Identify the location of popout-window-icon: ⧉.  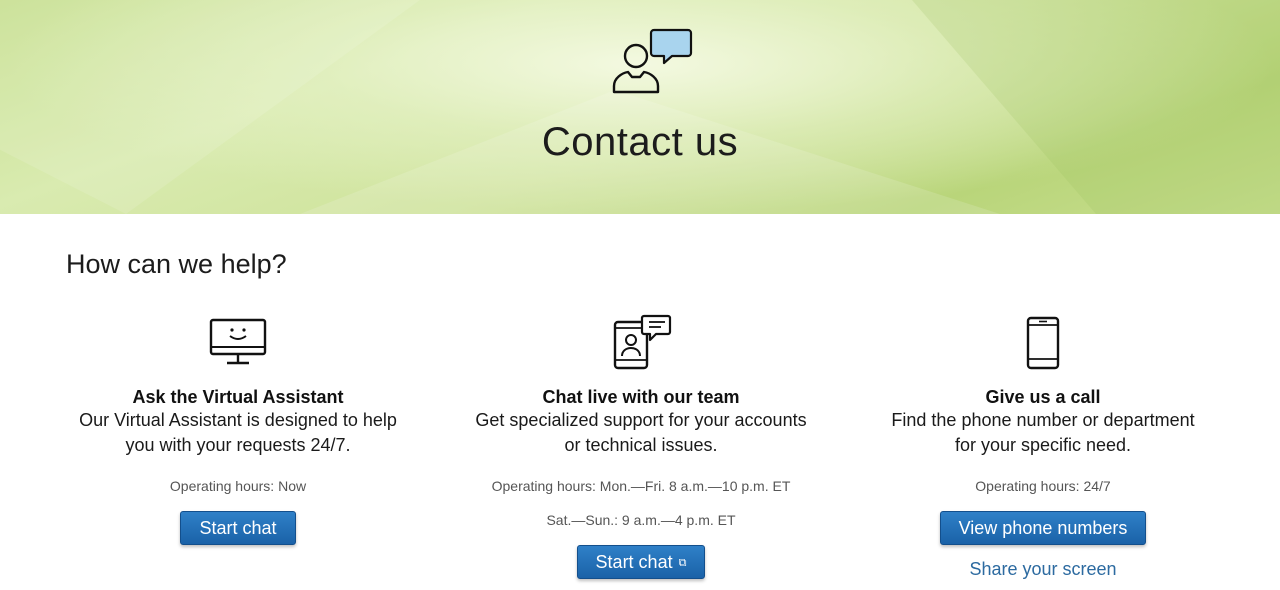
(682, 563).